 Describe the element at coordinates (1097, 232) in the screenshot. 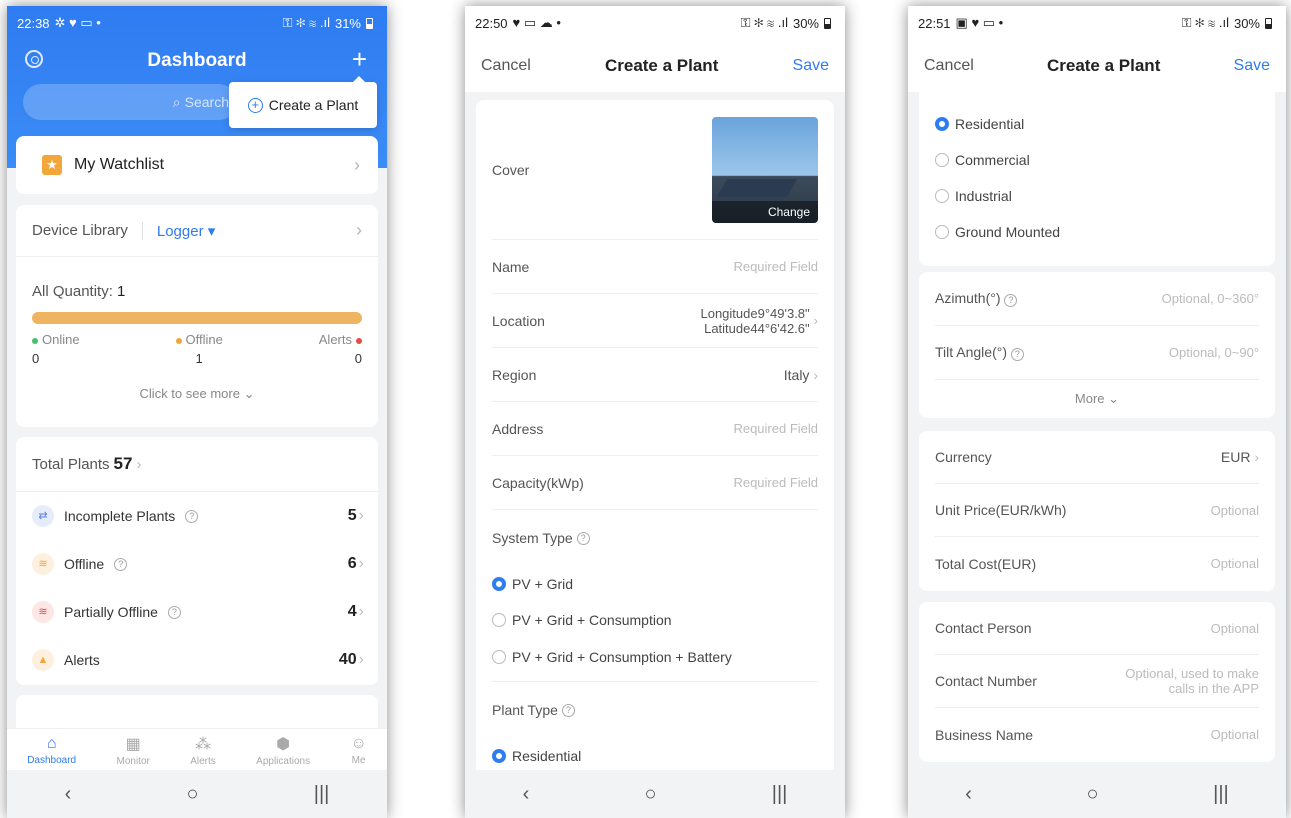

I see `radio-ground-mounted: Ground Mounted` at that location.